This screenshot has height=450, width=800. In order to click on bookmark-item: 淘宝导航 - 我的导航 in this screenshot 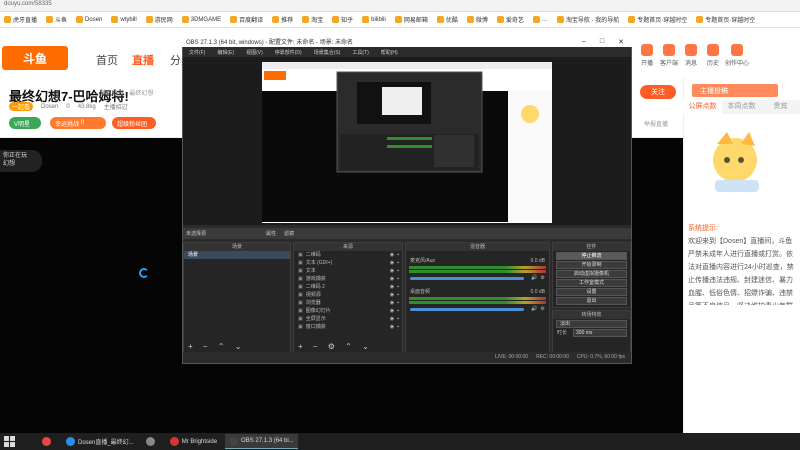, I will do `click(587, 19)`.